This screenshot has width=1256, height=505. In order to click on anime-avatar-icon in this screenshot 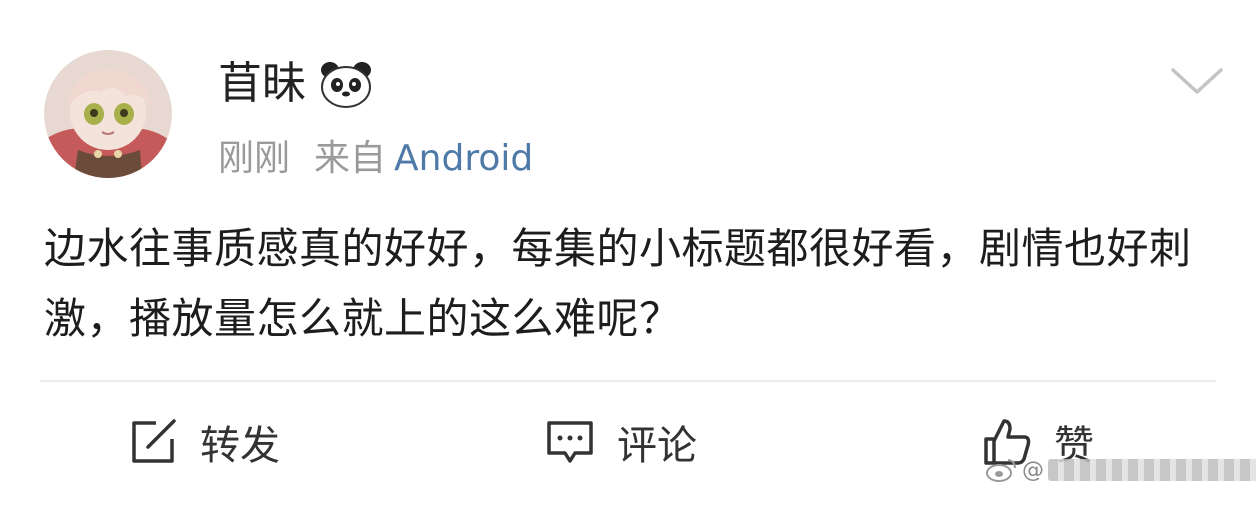, I will do `click(108, 114)`.